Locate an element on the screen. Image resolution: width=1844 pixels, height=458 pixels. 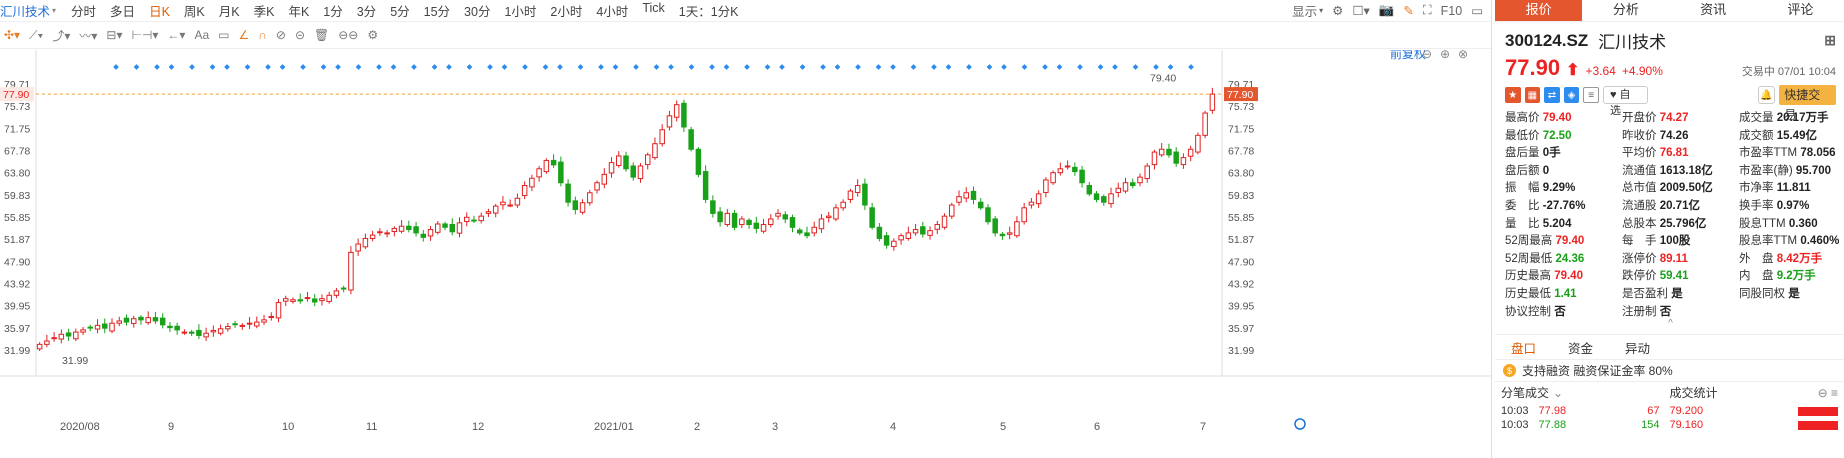
panel-toggle-icon: ▭ is located at coordinates (1477, 10).